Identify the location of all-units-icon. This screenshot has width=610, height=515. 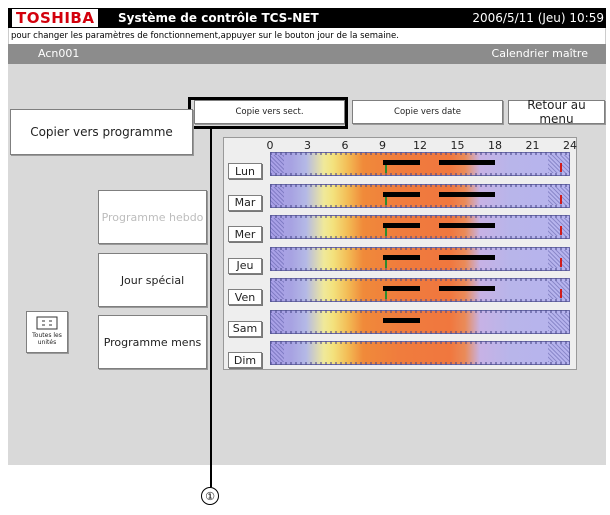
(47, 323).